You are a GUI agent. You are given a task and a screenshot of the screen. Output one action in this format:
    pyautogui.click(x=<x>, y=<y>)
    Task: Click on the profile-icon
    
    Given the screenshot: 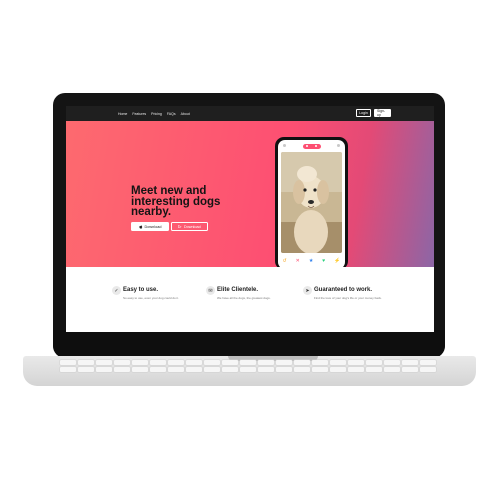 What is the action you would take?
    pyautogui.click(x=284, y=145)
    